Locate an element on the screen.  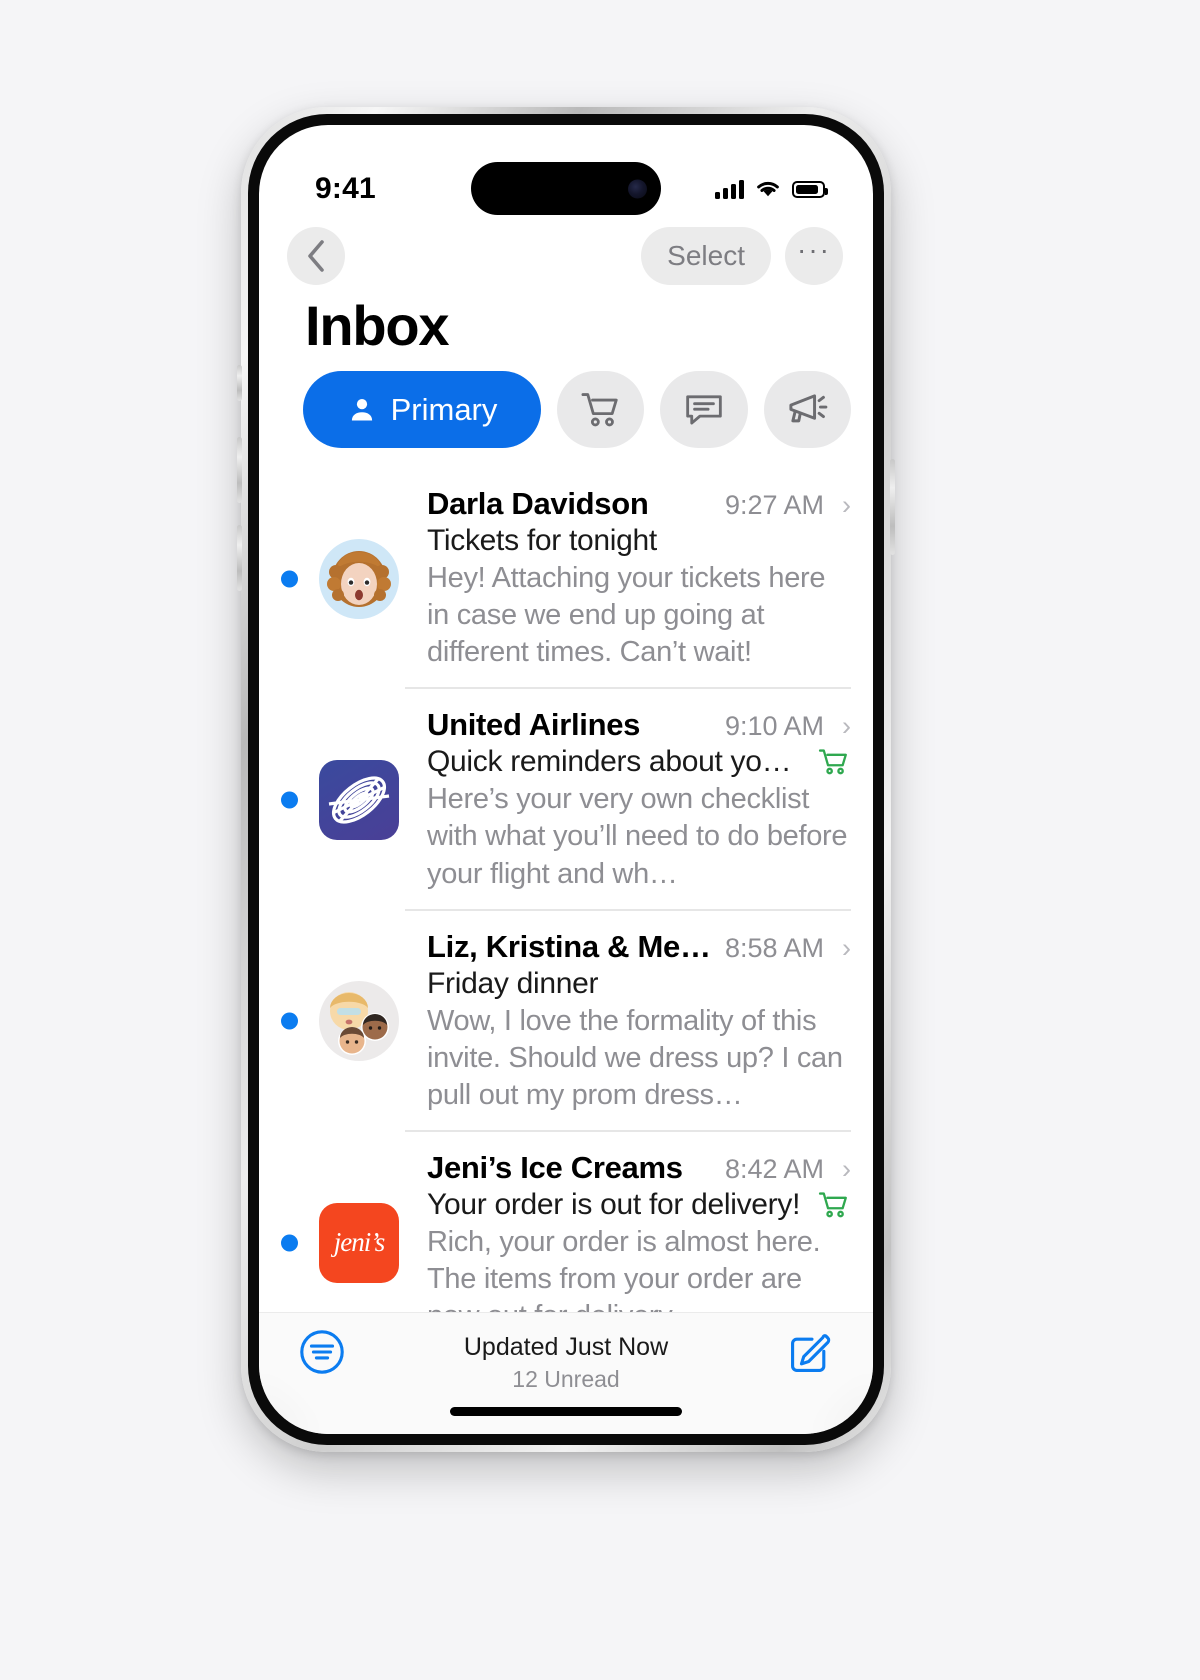
more-options-button: ··· is located at coordinates (814, 256).